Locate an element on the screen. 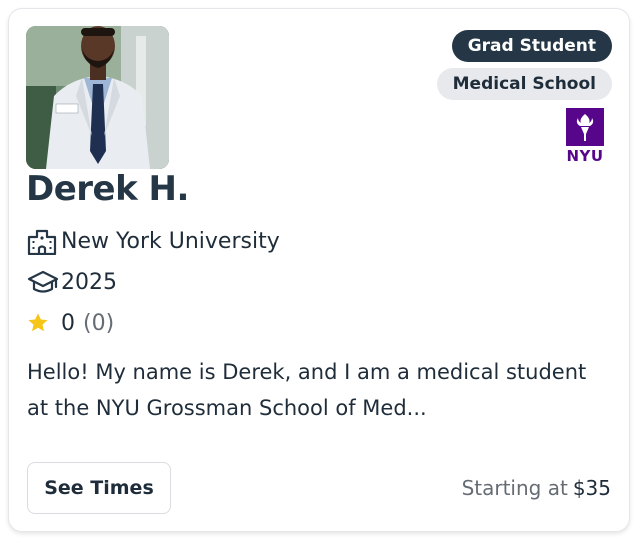 Image resolution: width=640 pixels, height=543 pixels. star-icon is located at coordinates (44, 323).